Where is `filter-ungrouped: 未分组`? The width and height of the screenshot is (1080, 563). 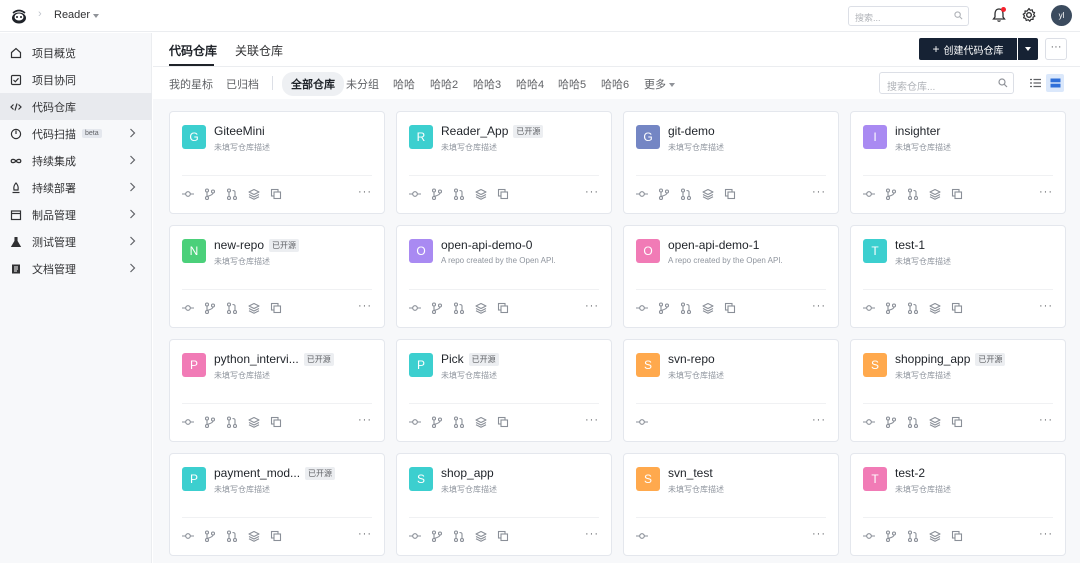 filter-ungrouped: 未分组 is located at coordinates (362, 84).